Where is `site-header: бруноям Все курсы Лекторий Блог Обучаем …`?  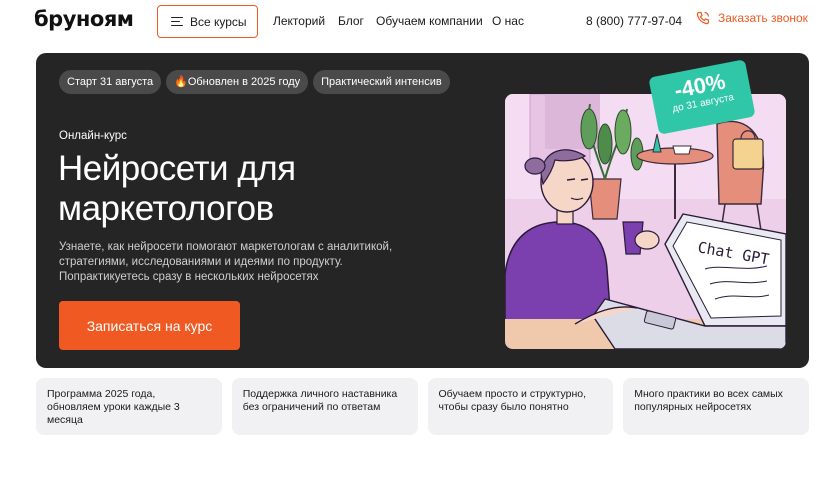
site-header: бруноям Все курсы Лекторий Блог Обучаем … is located at coordinates (416, 22).